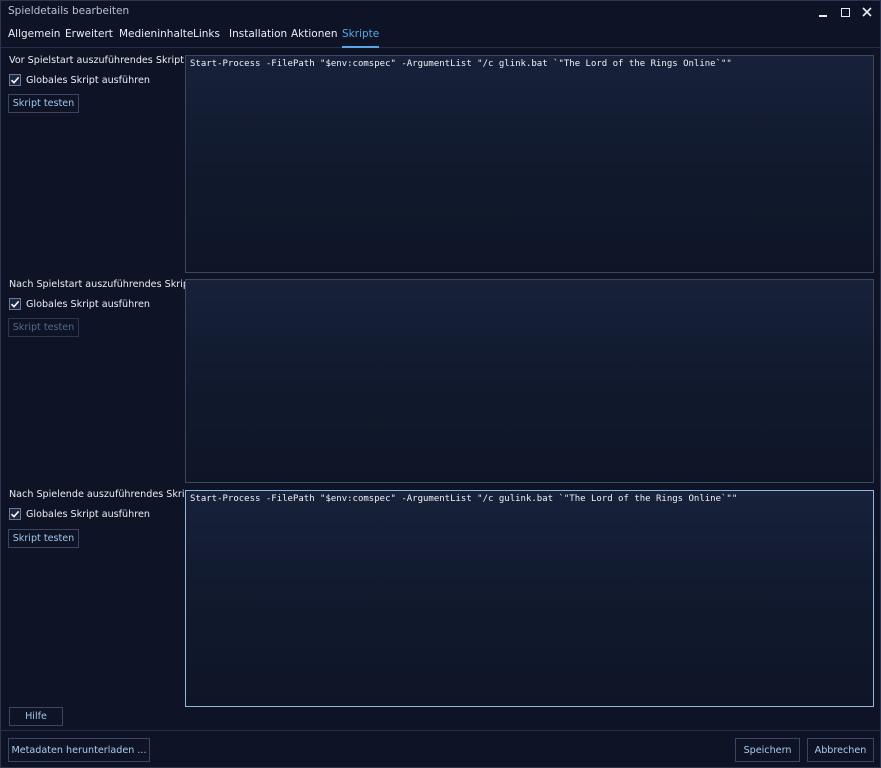  Describe the element at coordinates (34, 38) in the screenshot. I see `tab-allgemein: Allgemein` at that location.